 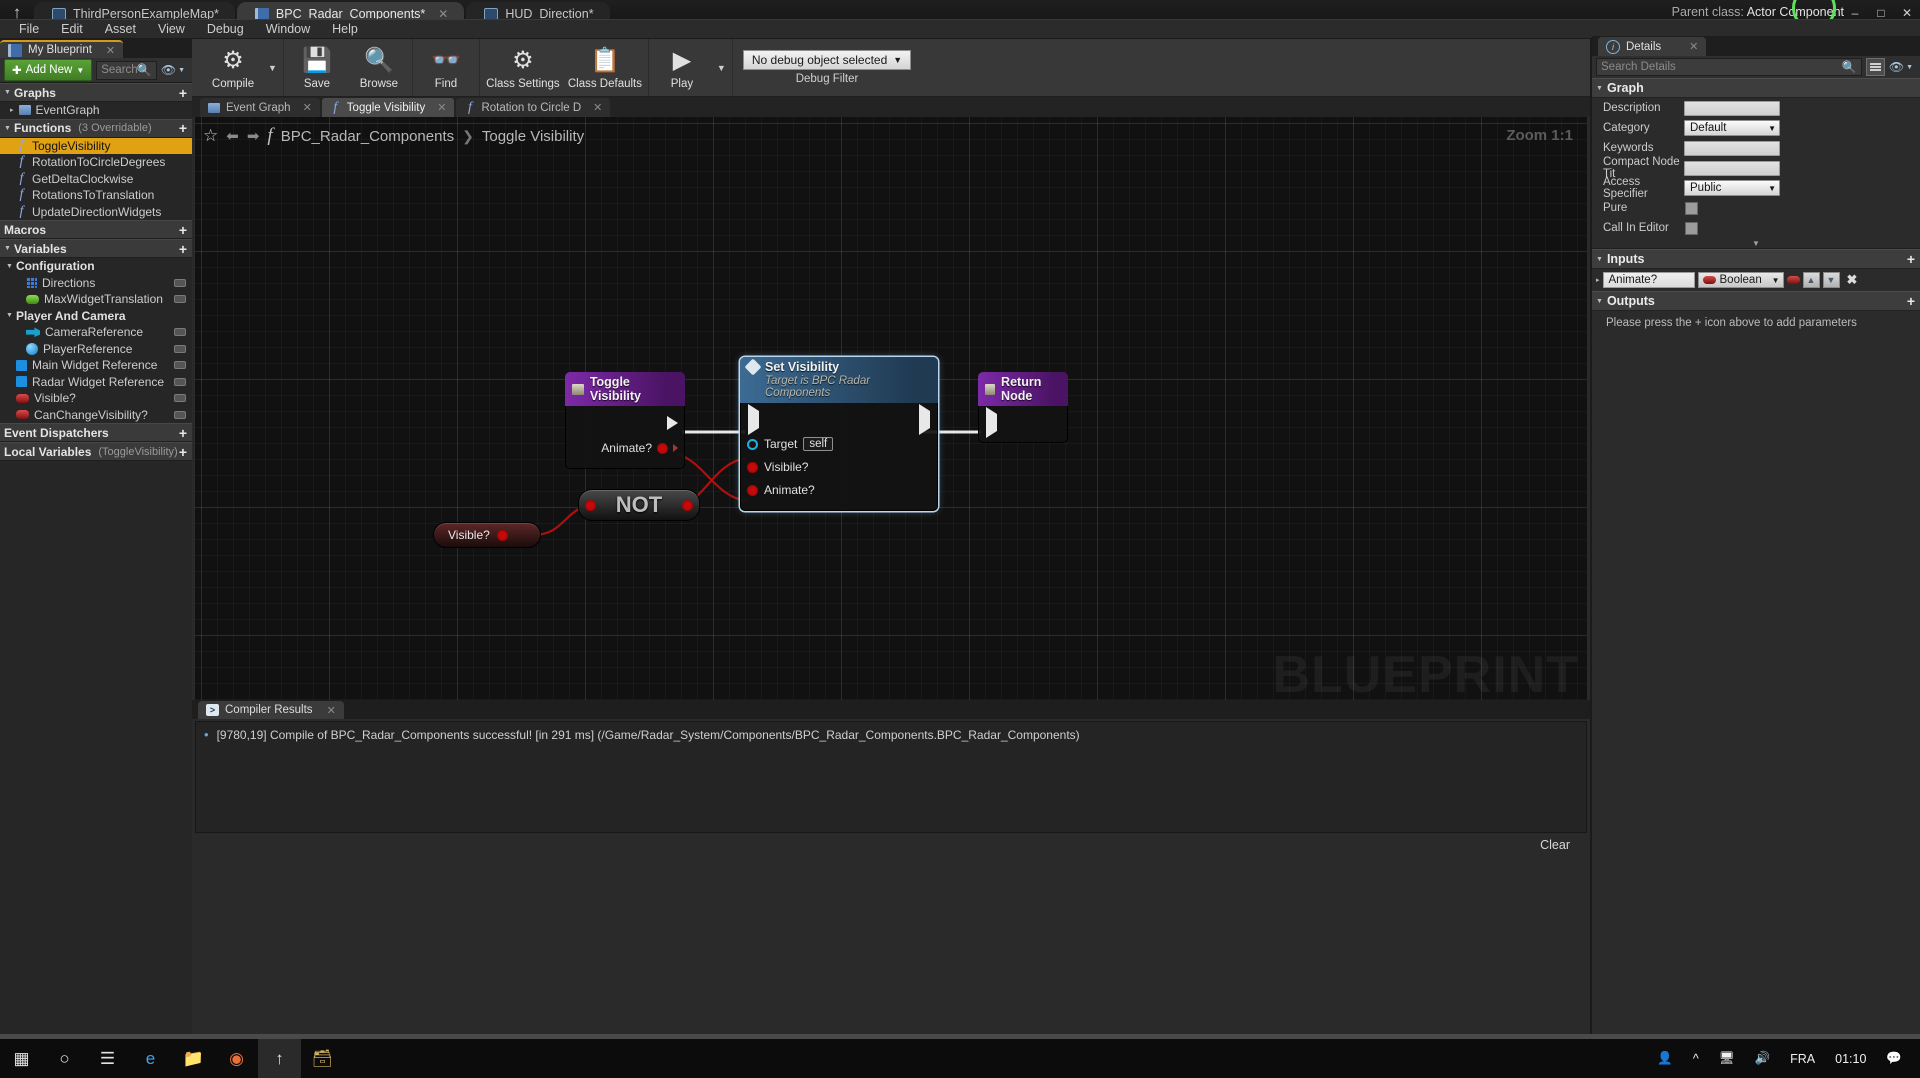 What do you see at coordinates (72, 29) in the screenshot?
I see `menu-item-edit: Edit` at bounding box center [72, 29].